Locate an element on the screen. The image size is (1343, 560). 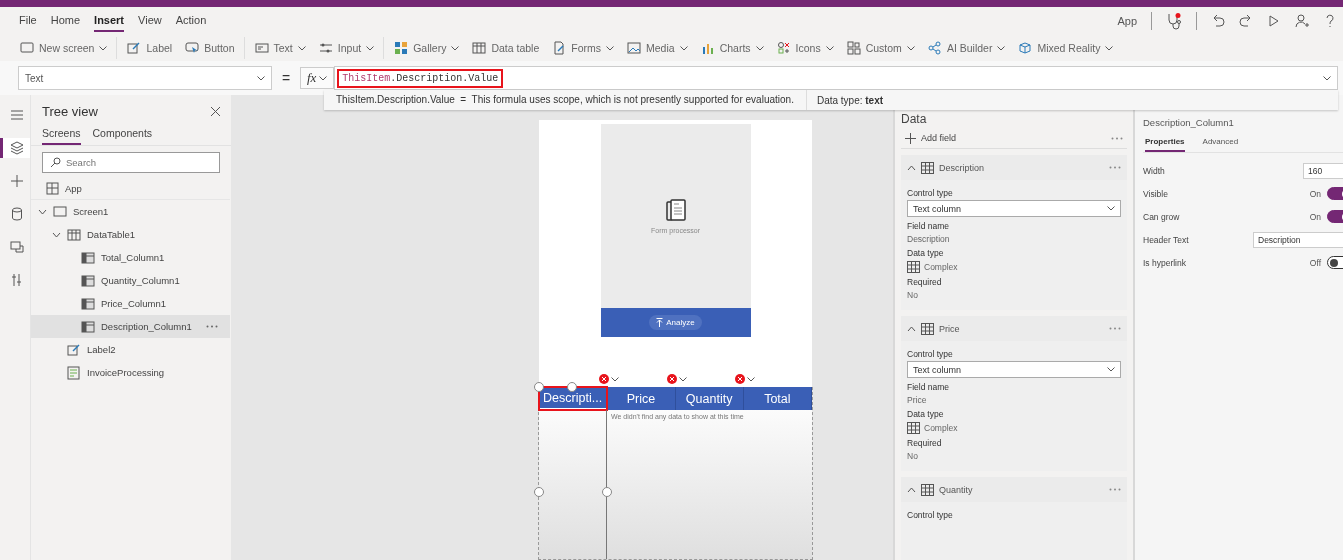
menu-tab: Insert is located at coordinates (109, 21).